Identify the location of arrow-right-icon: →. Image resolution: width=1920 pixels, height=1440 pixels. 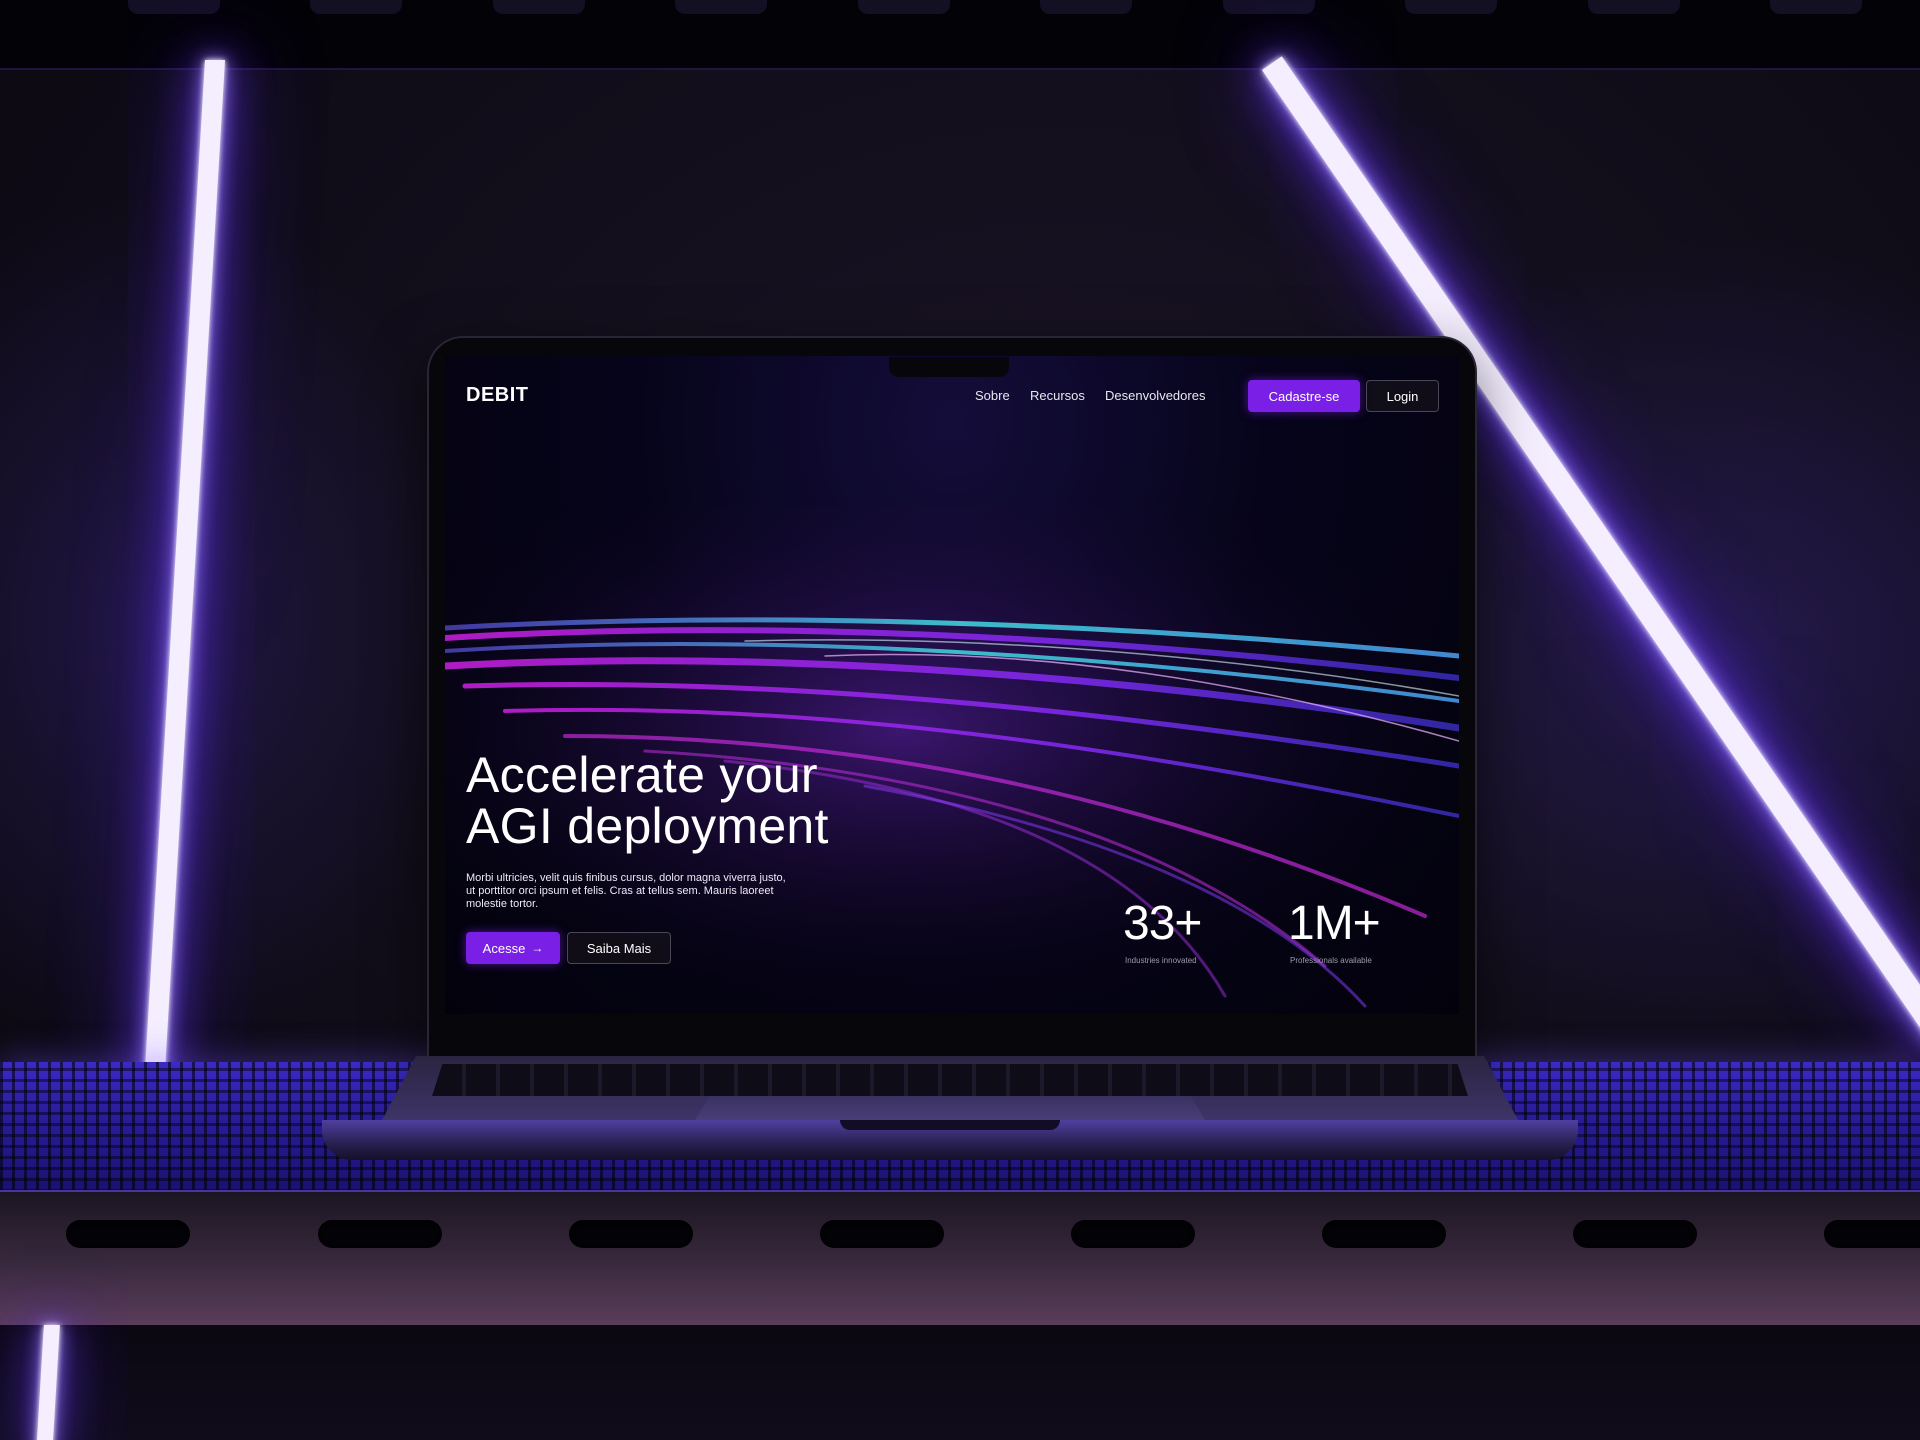
(537, 948).